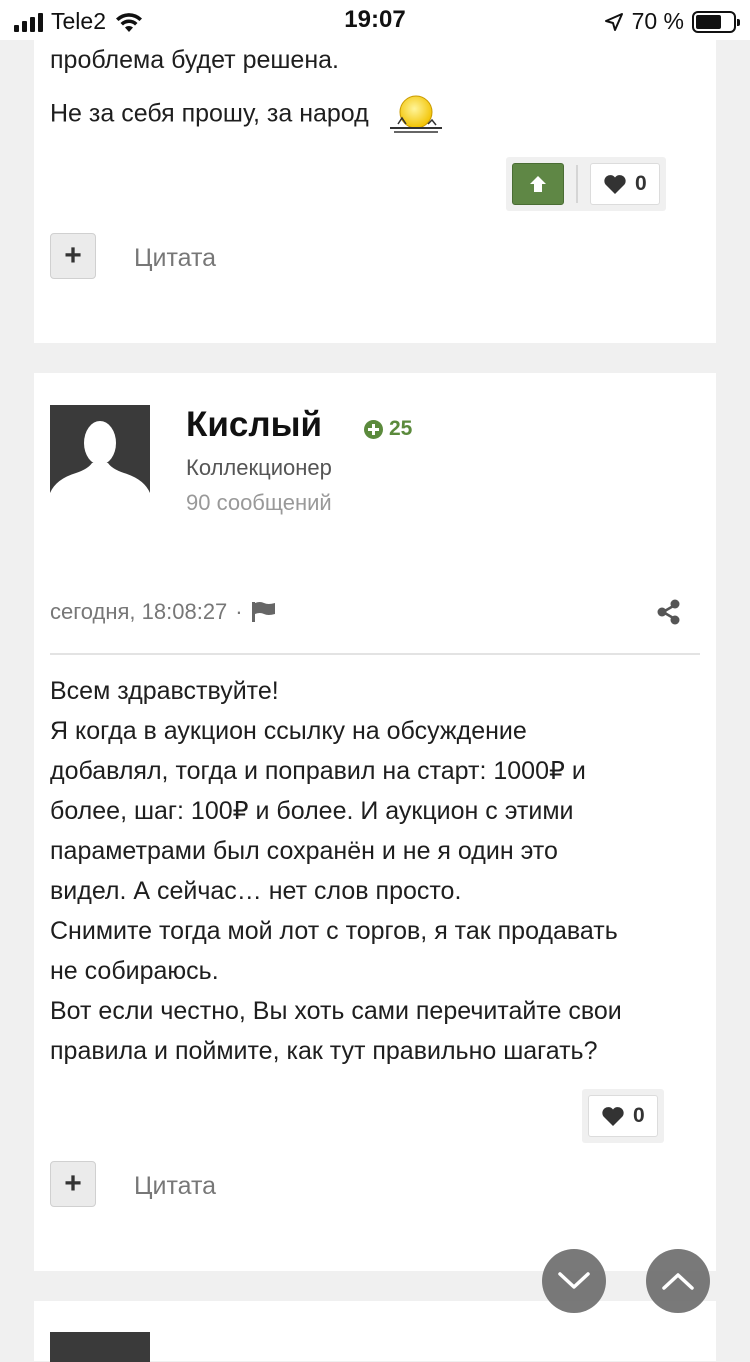 The height and width of the screenshot is (1362, 750). I want to click on post-meta: сегодня, 18:08:27 ·, so click(163, 612).